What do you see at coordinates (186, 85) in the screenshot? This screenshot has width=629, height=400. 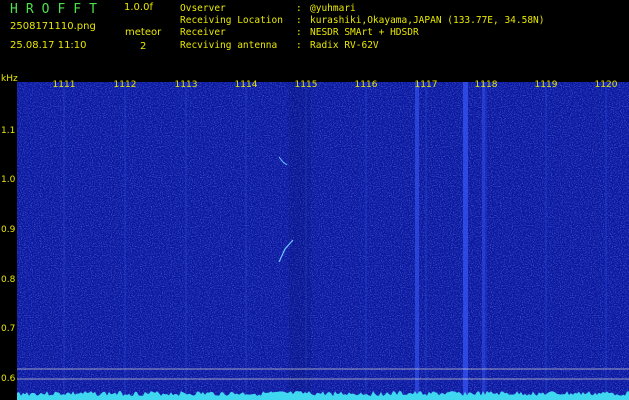 I see `x-tick-label: 1113` at bounding box center [186, 85].